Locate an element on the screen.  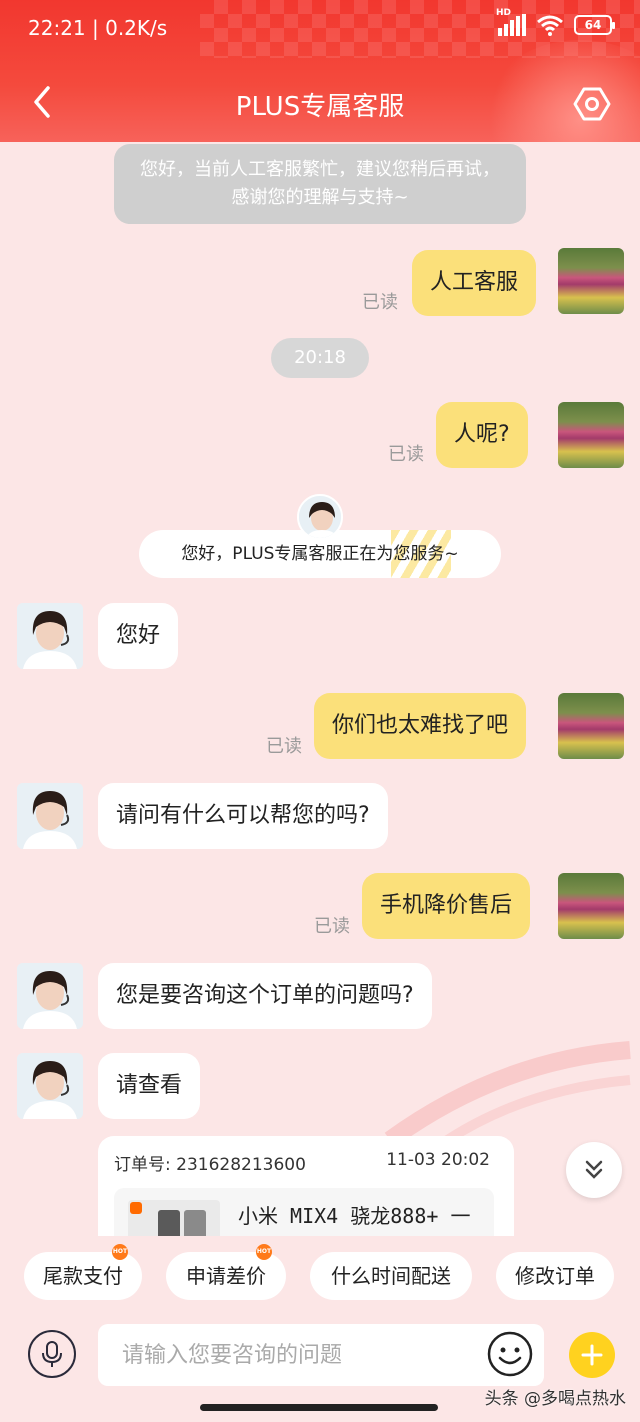
plus-button is located at coordinates (592, 1355).